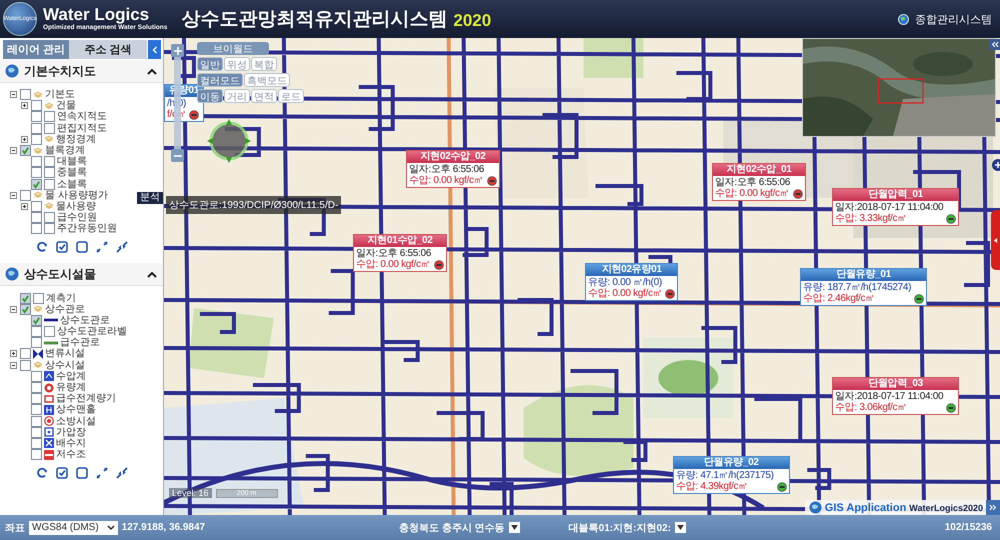  Describe the element at coordinates (76, 195) in the screenshot. I see `layer-label: 물 사용량평가` at that location.